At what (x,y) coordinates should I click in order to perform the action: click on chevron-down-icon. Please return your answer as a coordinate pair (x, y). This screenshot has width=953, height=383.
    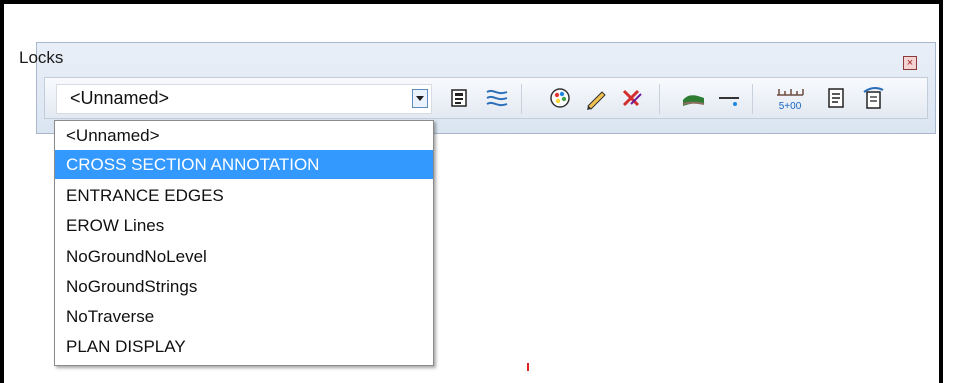
    Looking at the image, I should click on (420, 98).